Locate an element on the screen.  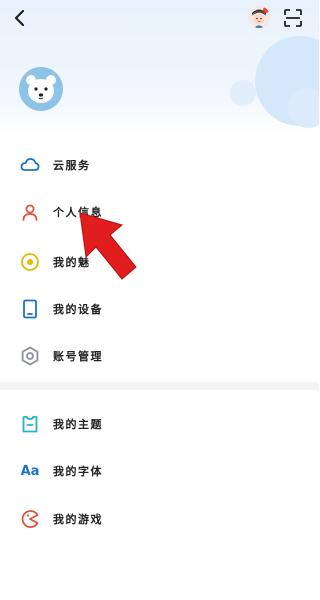
person-icon is located at coordinates (30, 212).